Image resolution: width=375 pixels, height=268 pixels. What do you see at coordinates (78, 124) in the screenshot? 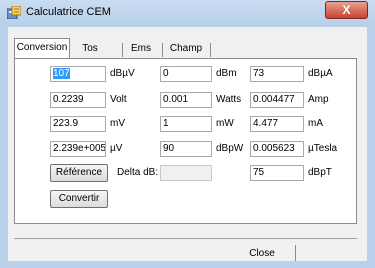
I see `mv-input: 223.9` at bounding box center [78, 124].